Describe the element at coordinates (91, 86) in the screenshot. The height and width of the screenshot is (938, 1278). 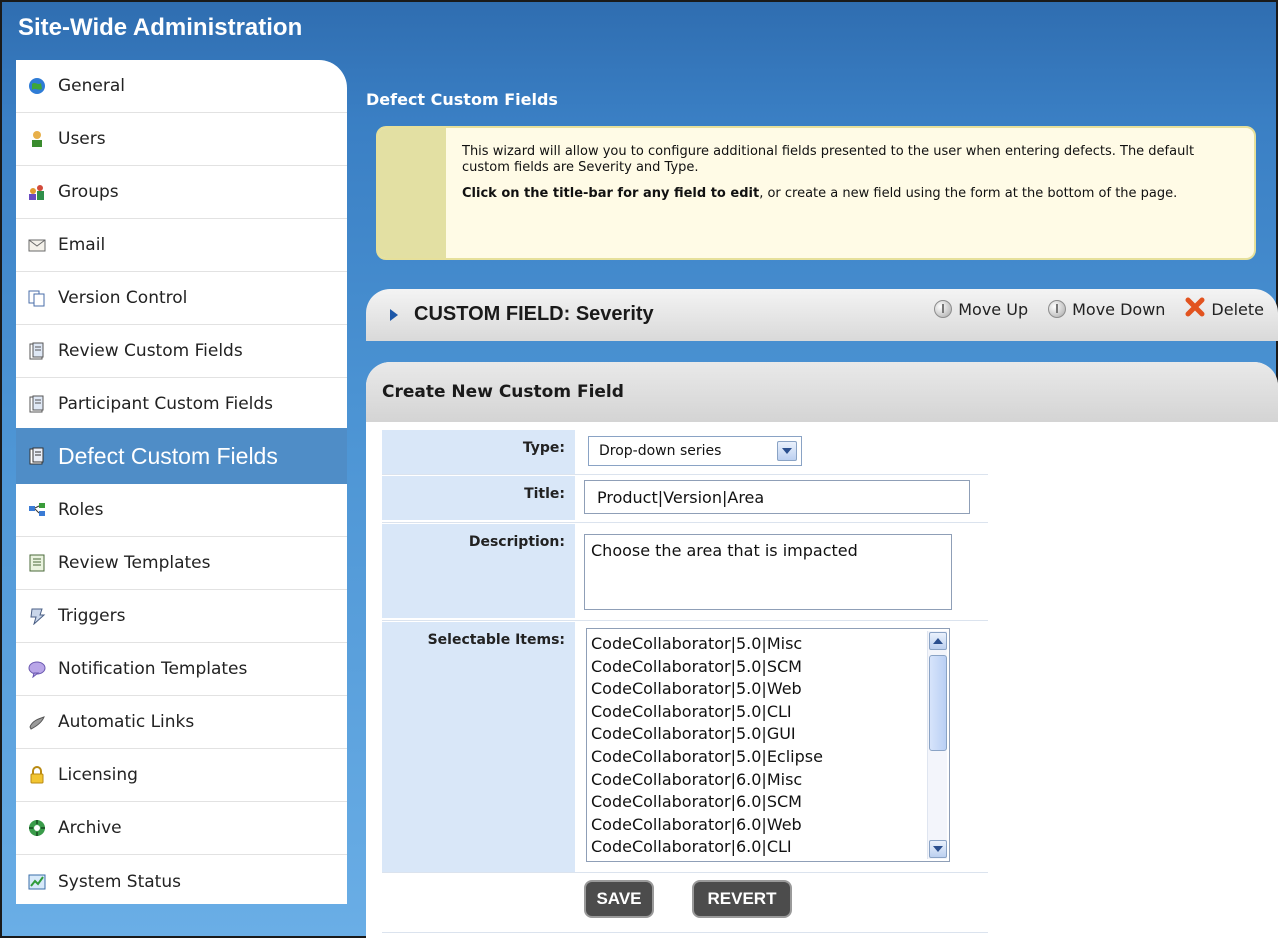
I see `sidebar-item-label: General` at that location.